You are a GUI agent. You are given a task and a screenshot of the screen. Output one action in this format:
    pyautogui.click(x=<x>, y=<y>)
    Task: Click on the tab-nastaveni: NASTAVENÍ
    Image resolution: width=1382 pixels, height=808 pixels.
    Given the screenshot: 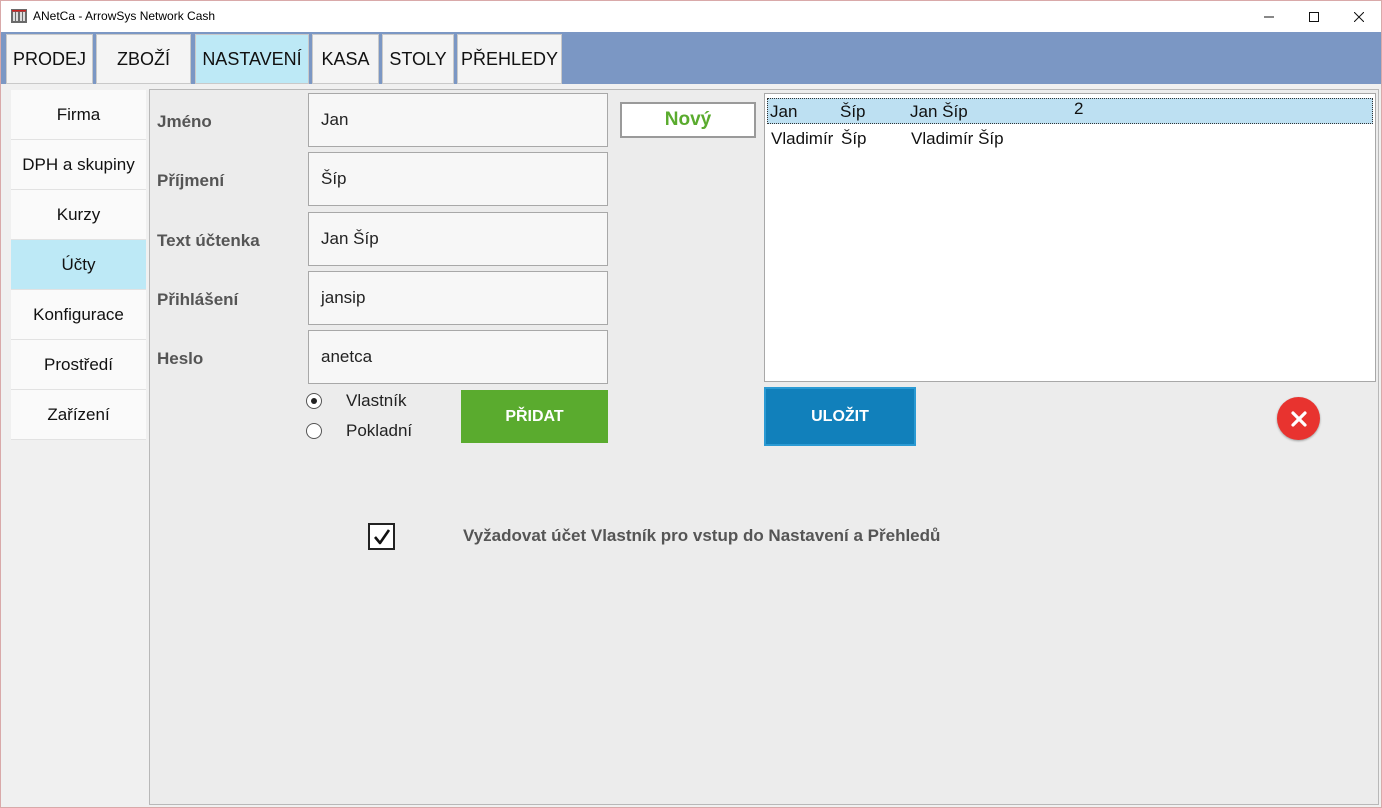 What is the action you would take?
    pyautogui.click(x=252, y=59)
    